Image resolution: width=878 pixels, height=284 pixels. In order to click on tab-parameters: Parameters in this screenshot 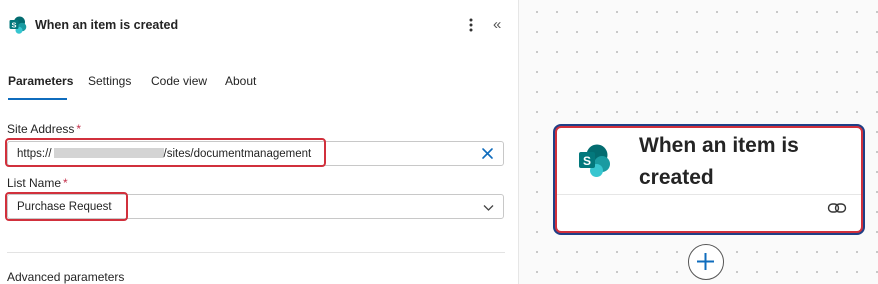, I will do `click(40, 81)`.